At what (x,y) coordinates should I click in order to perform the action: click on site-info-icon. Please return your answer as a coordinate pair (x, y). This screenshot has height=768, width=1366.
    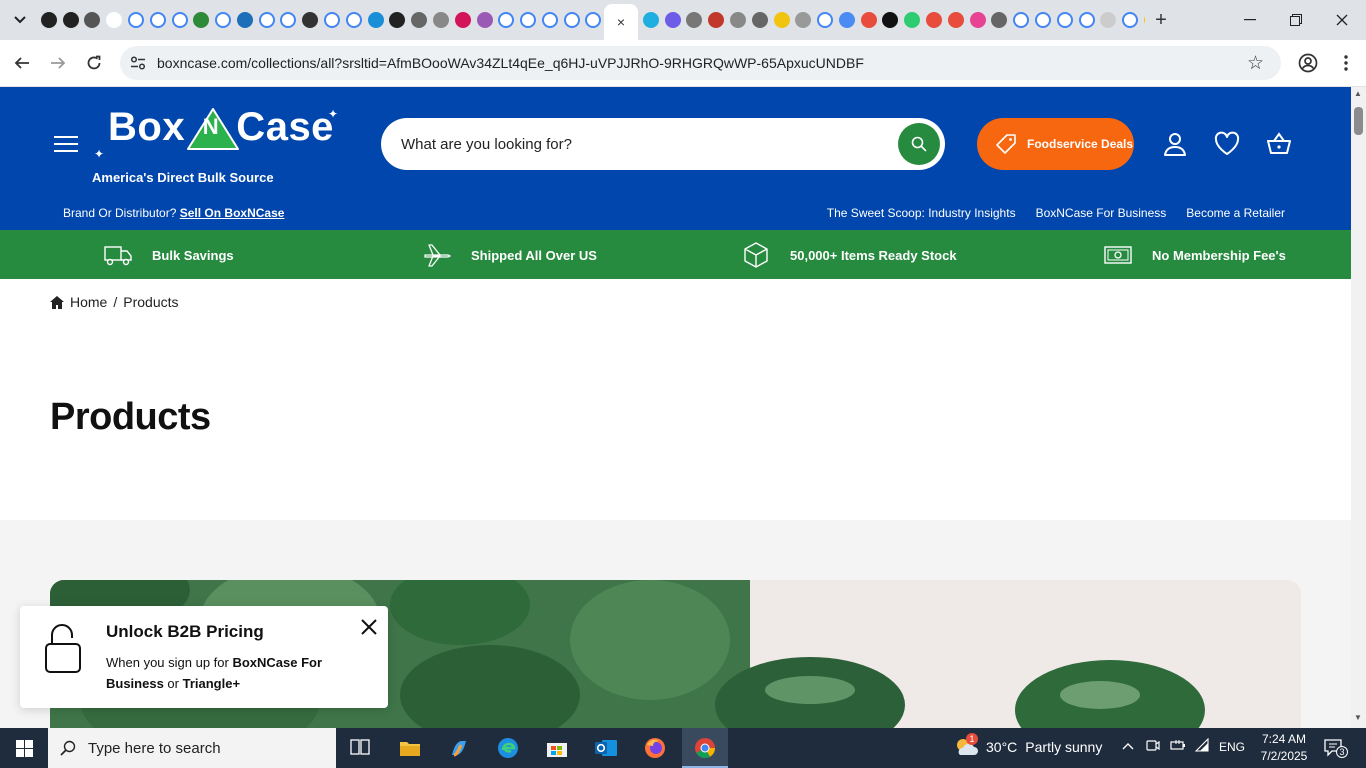
    Looking at the image, I should click on (138, 63).